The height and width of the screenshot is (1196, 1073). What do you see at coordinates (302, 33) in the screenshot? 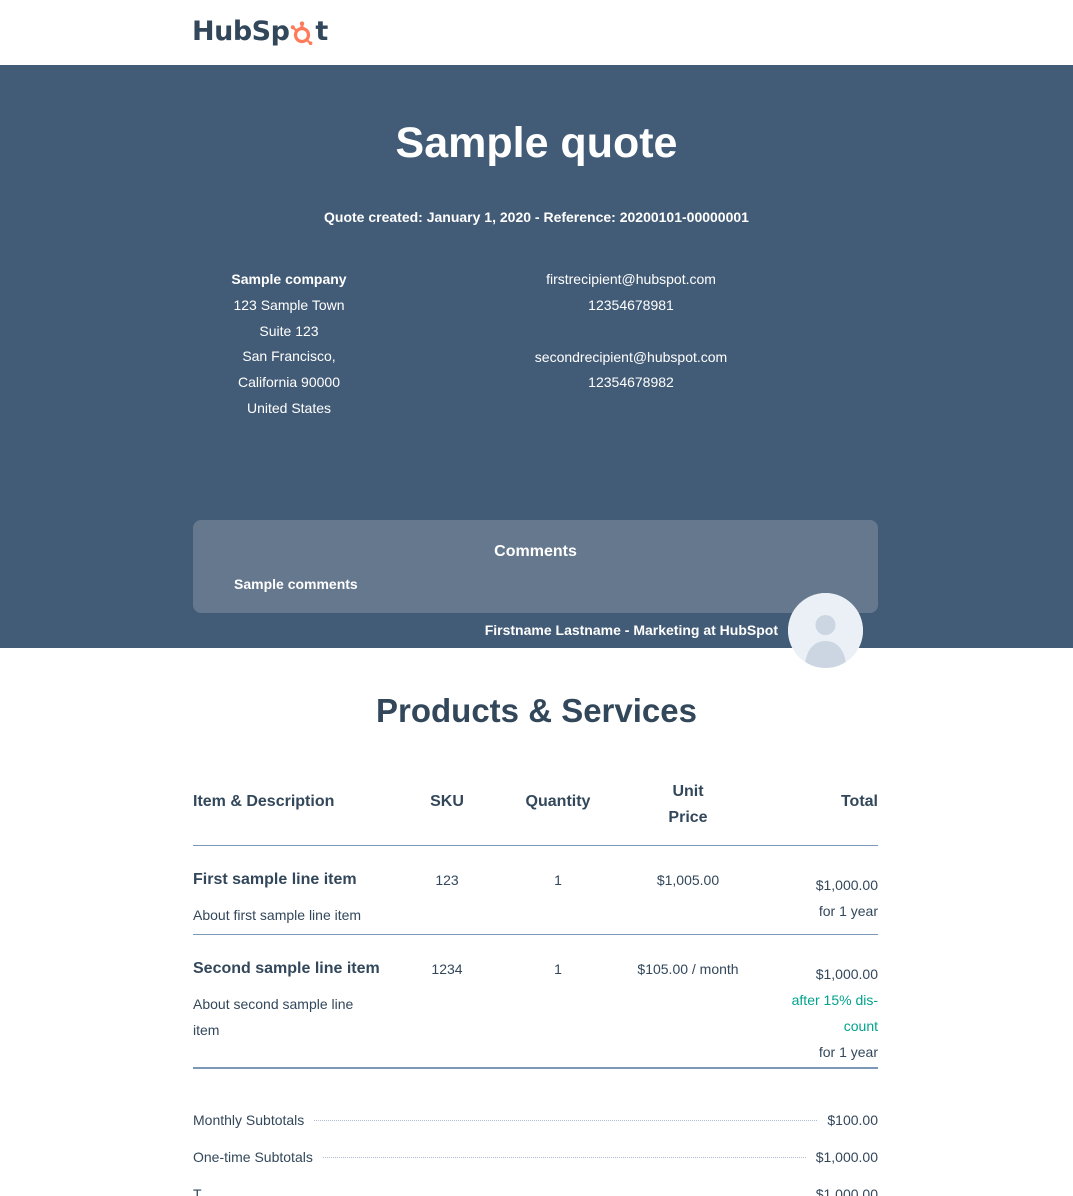
I see `sprocket-icon` at bounding box center [302, 33].